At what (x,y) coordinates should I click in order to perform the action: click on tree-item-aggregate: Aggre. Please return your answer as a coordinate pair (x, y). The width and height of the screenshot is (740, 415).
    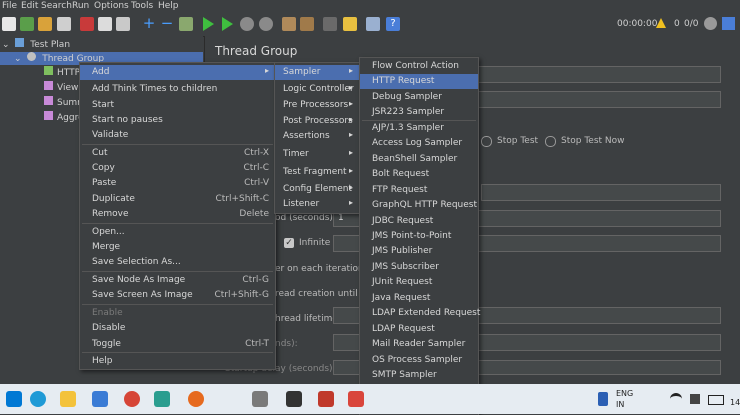
    Looking at the image, I should click on (64, 117).